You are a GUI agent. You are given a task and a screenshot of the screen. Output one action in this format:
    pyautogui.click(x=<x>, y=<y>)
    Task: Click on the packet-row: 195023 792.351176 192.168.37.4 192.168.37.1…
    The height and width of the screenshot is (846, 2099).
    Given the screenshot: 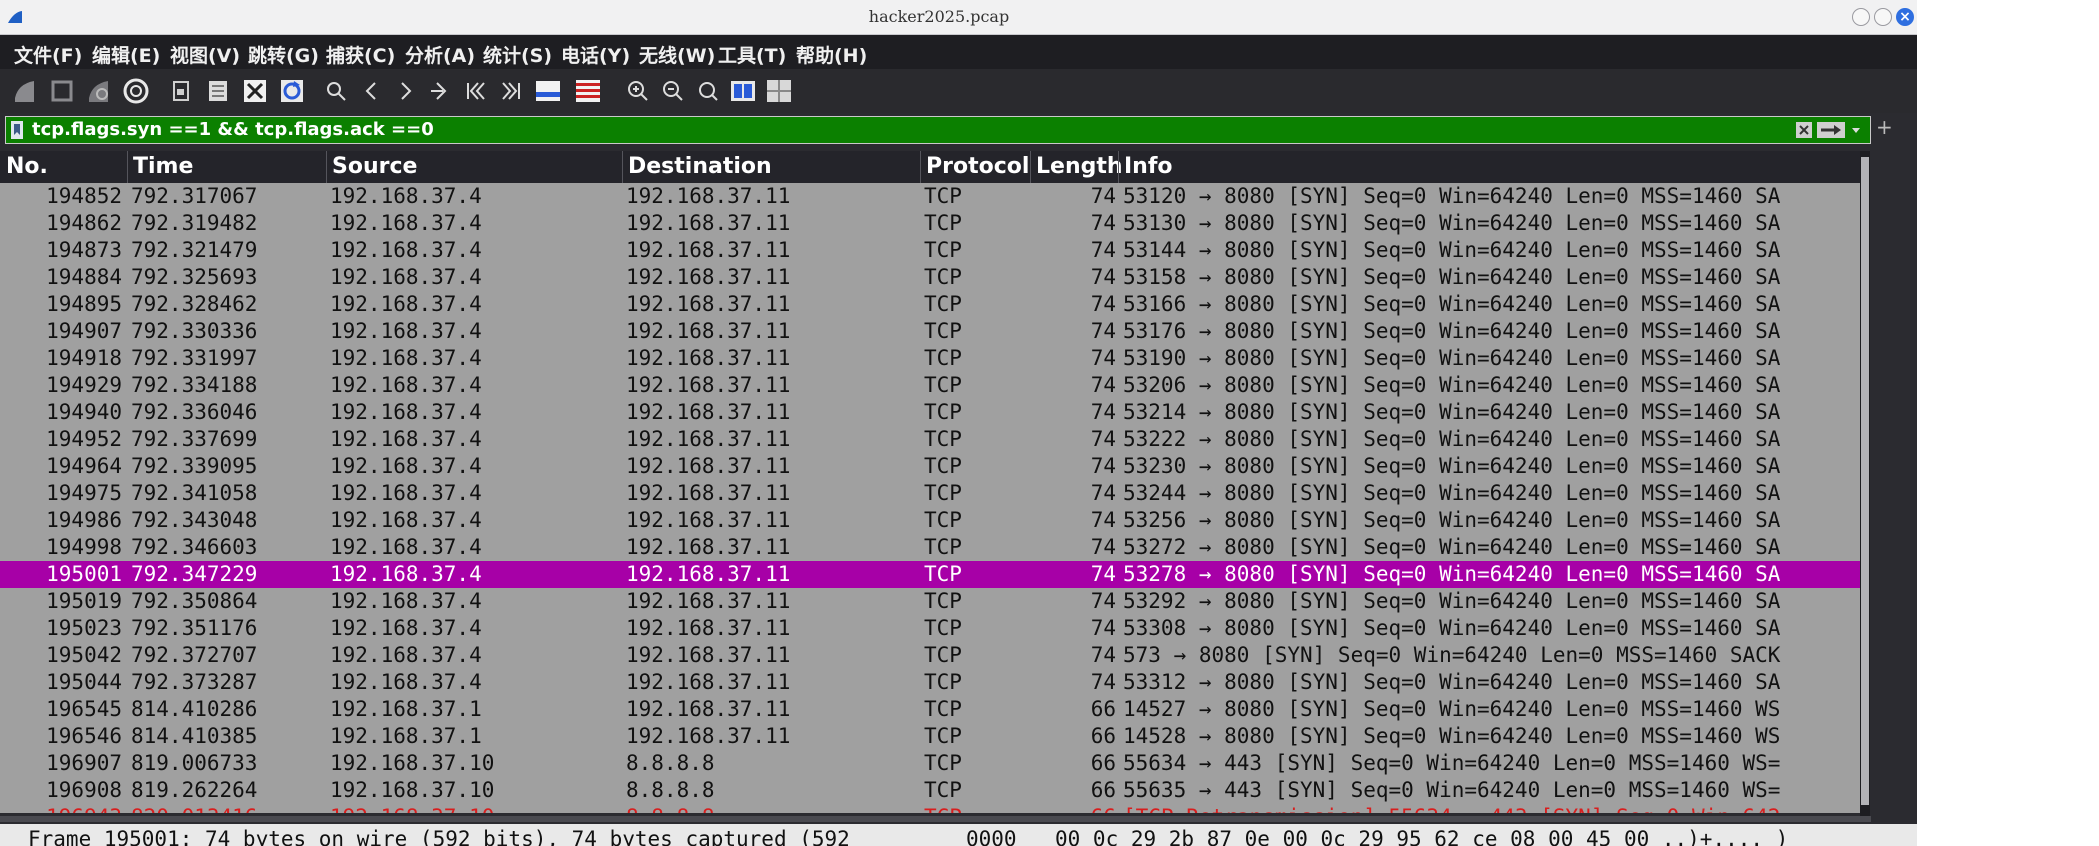 What is the action you would take?
    pyautogui.click(x=930, y=628)
    